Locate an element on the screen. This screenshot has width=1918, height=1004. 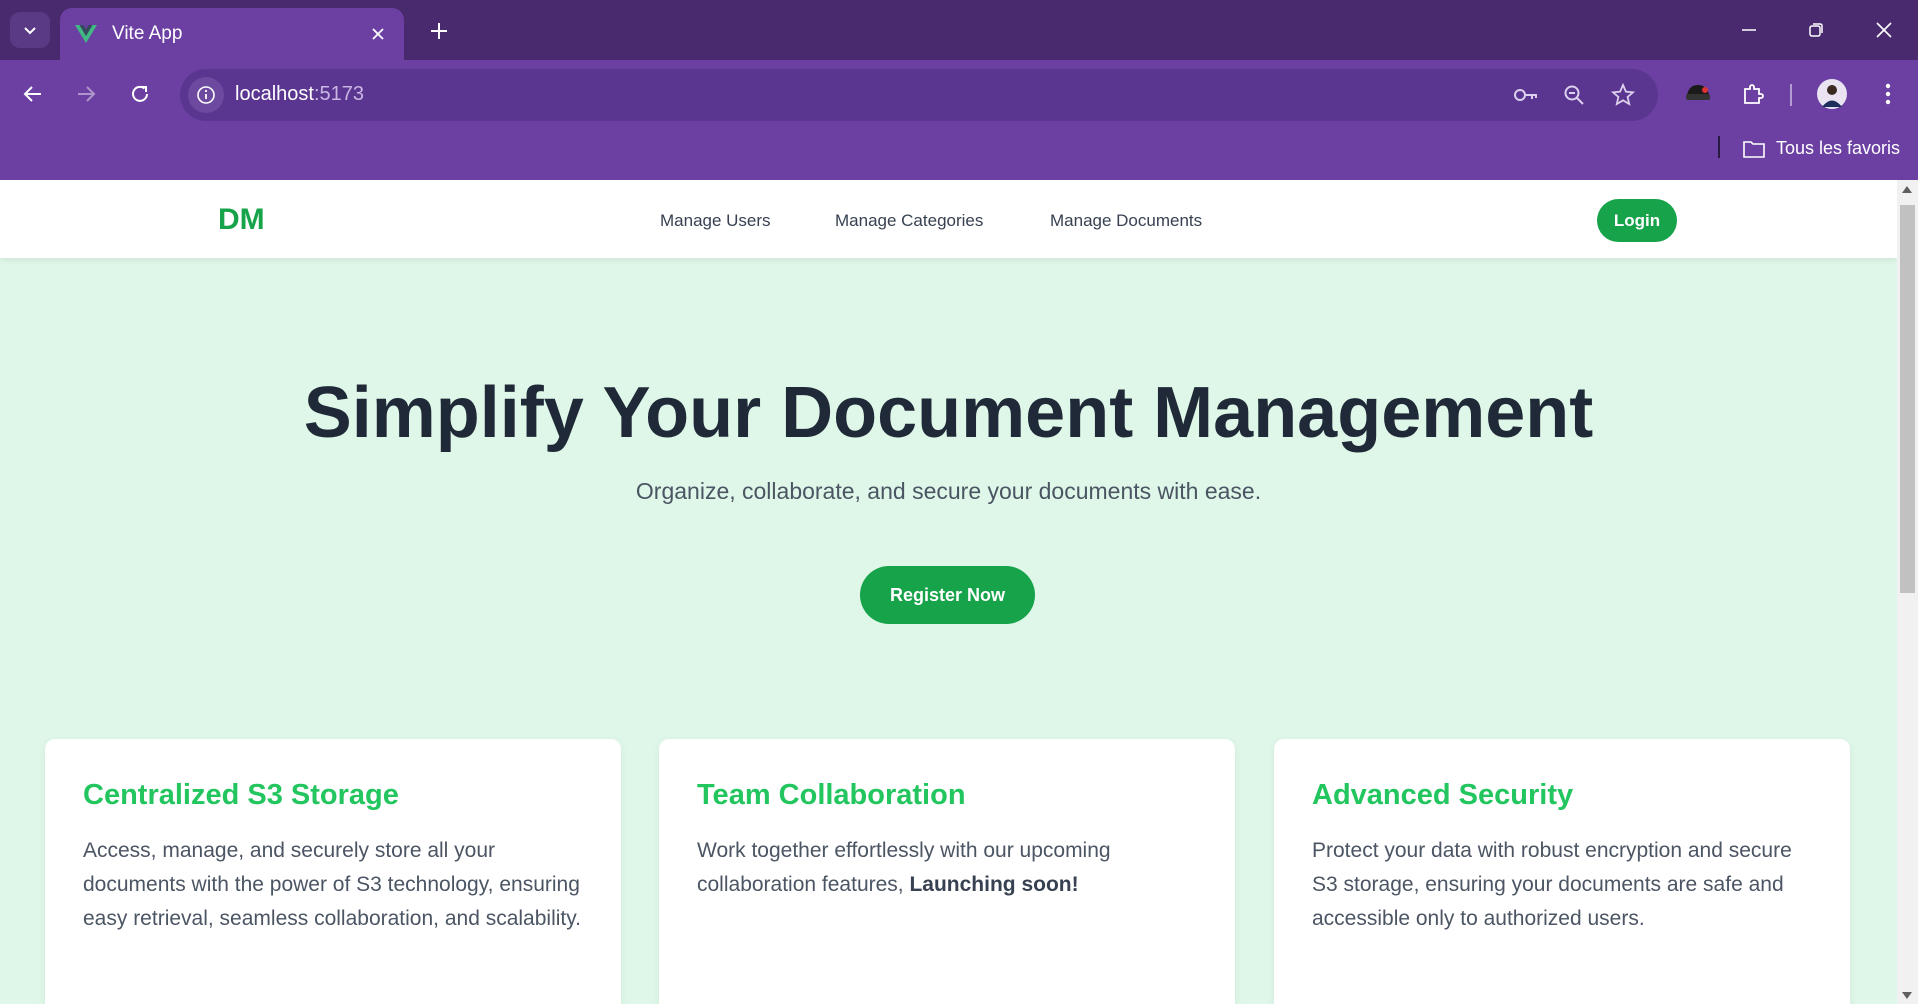
browser-toolbar: localhost:5173 Tous les favoris is located at coordinates (959, 120).